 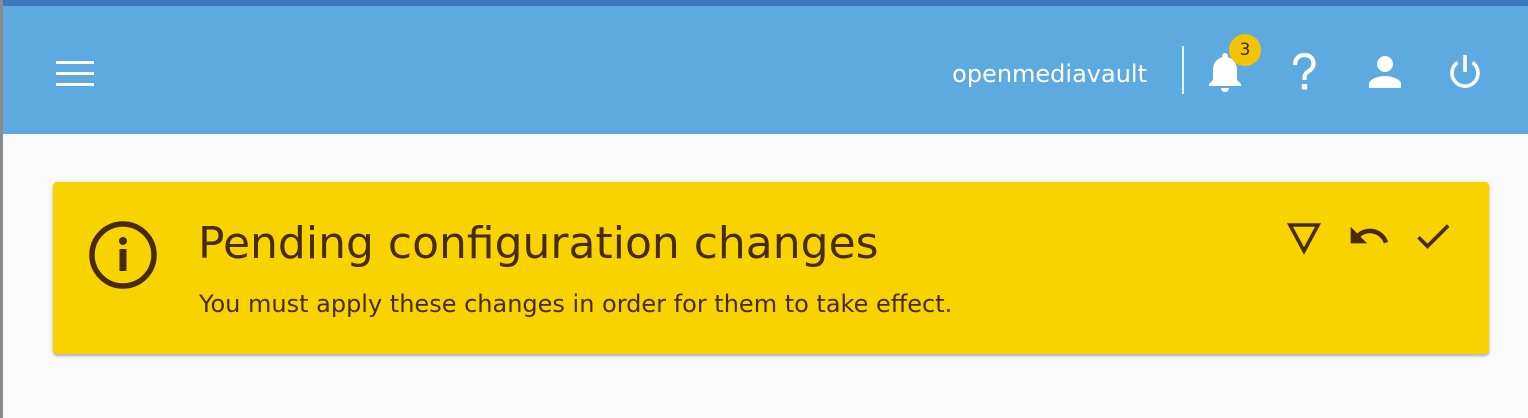 I want to click on check-icon, so click(x=1433, y=236).